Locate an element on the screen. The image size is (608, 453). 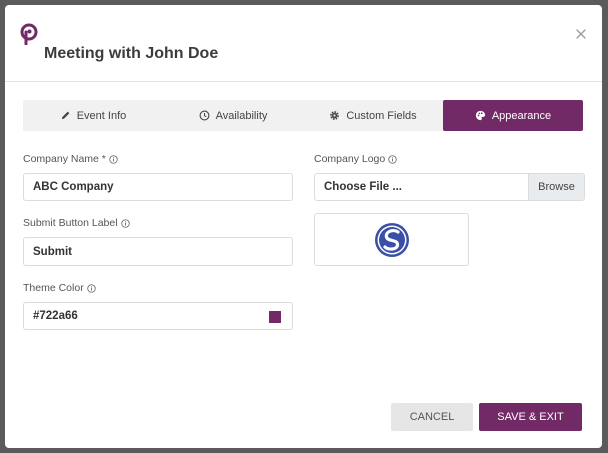
tab-label: Event Info is located at coordinates (101, 115).